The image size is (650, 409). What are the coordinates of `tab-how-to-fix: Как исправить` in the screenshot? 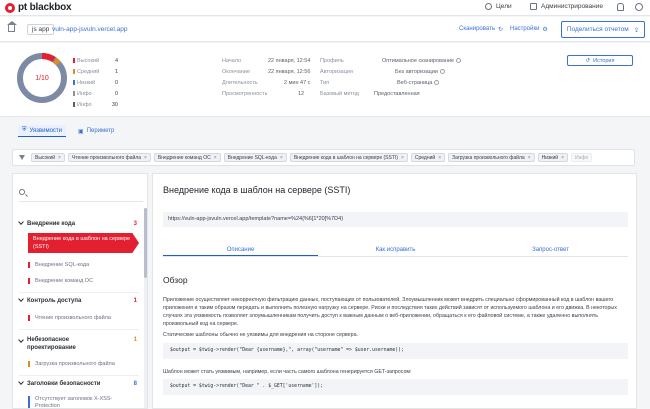 It's located at (395, 250).